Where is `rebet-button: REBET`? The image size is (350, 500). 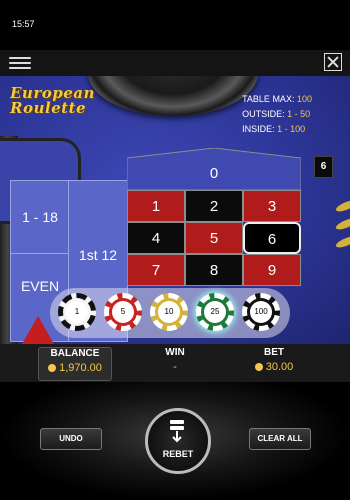 rebet-button: REBET is located at coordinates (178, 441).